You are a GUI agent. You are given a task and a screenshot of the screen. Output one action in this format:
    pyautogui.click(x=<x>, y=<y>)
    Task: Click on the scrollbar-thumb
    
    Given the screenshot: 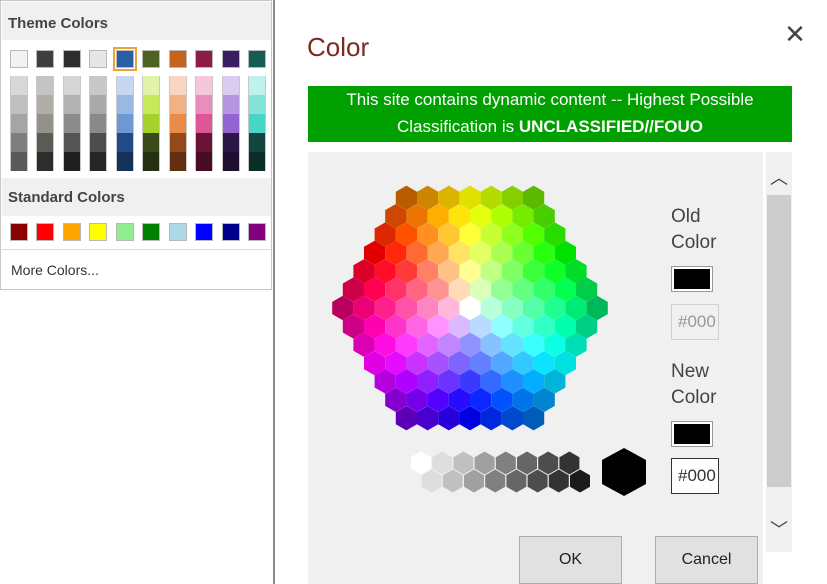 What is the action you would take?
    pyautogui.click(x=779, y=341)
    